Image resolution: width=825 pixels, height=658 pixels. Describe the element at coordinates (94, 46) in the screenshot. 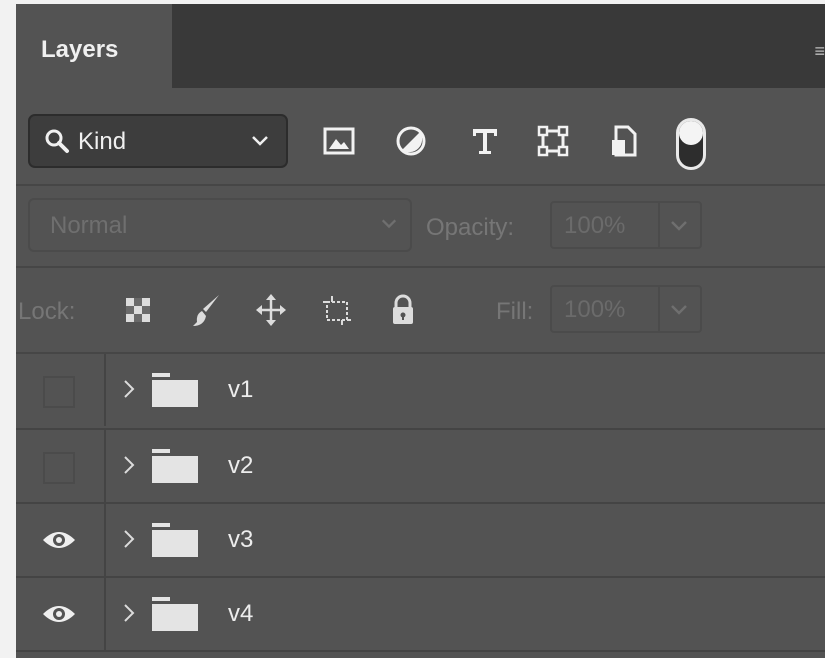

I see `tab-layers: Layers` at that location.